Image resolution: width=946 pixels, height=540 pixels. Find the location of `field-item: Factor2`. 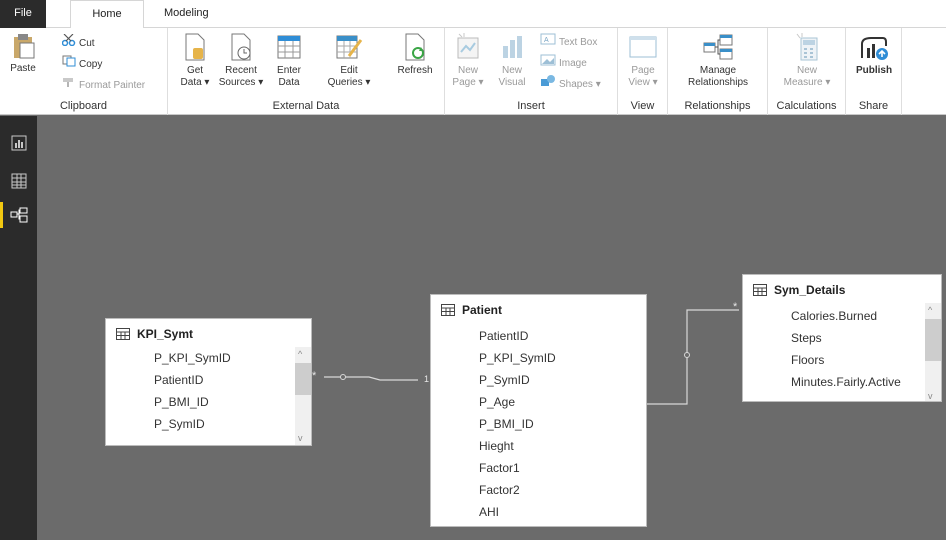

field-item: Factor2 is located at coordinates (499, 490).